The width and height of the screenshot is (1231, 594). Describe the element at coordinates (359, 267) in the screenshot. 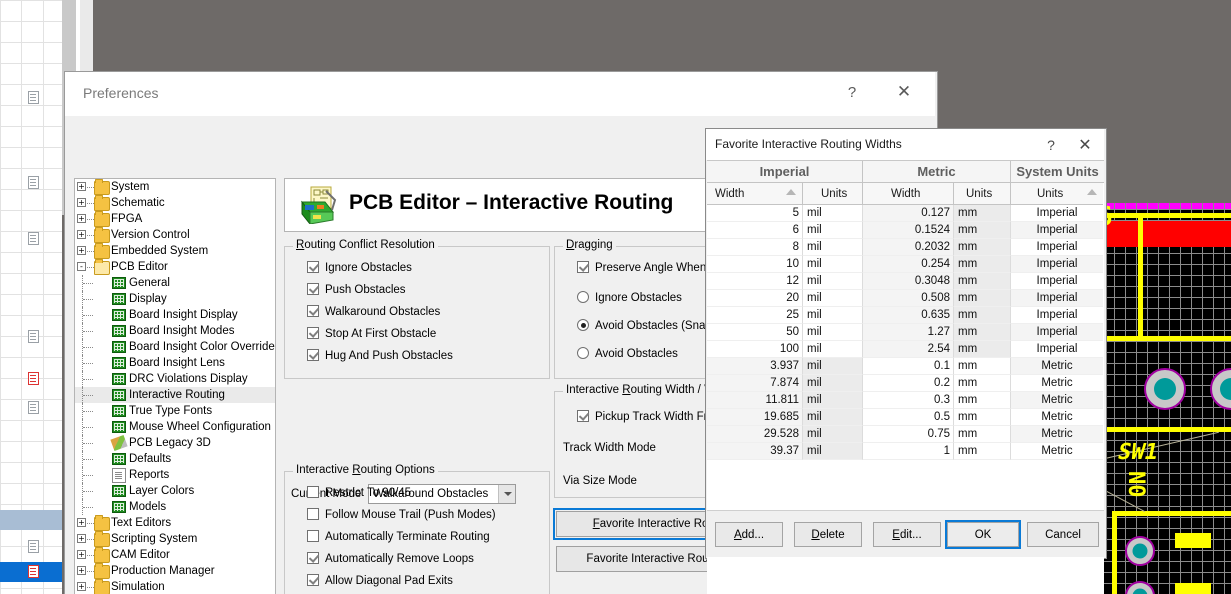

I see `checkbox-ignore-obstacles: Ignore Obstacles` at that location.